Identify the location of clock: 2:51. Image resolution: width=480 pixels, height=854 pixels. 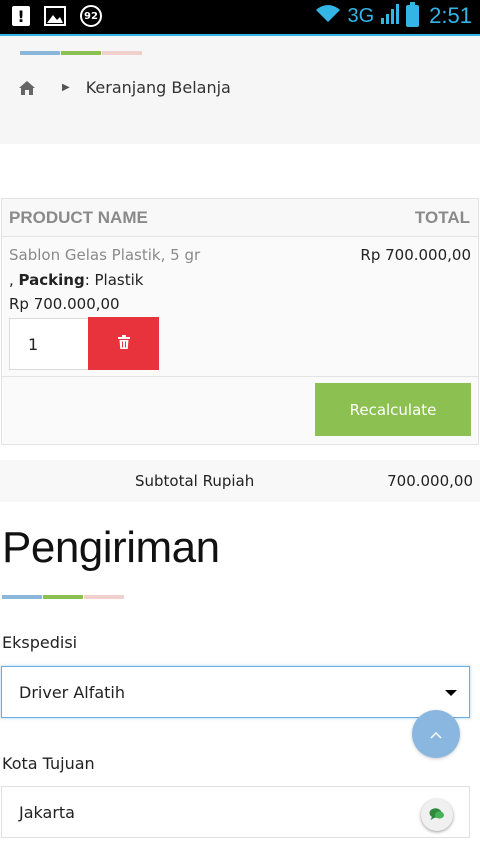
(450, 15).